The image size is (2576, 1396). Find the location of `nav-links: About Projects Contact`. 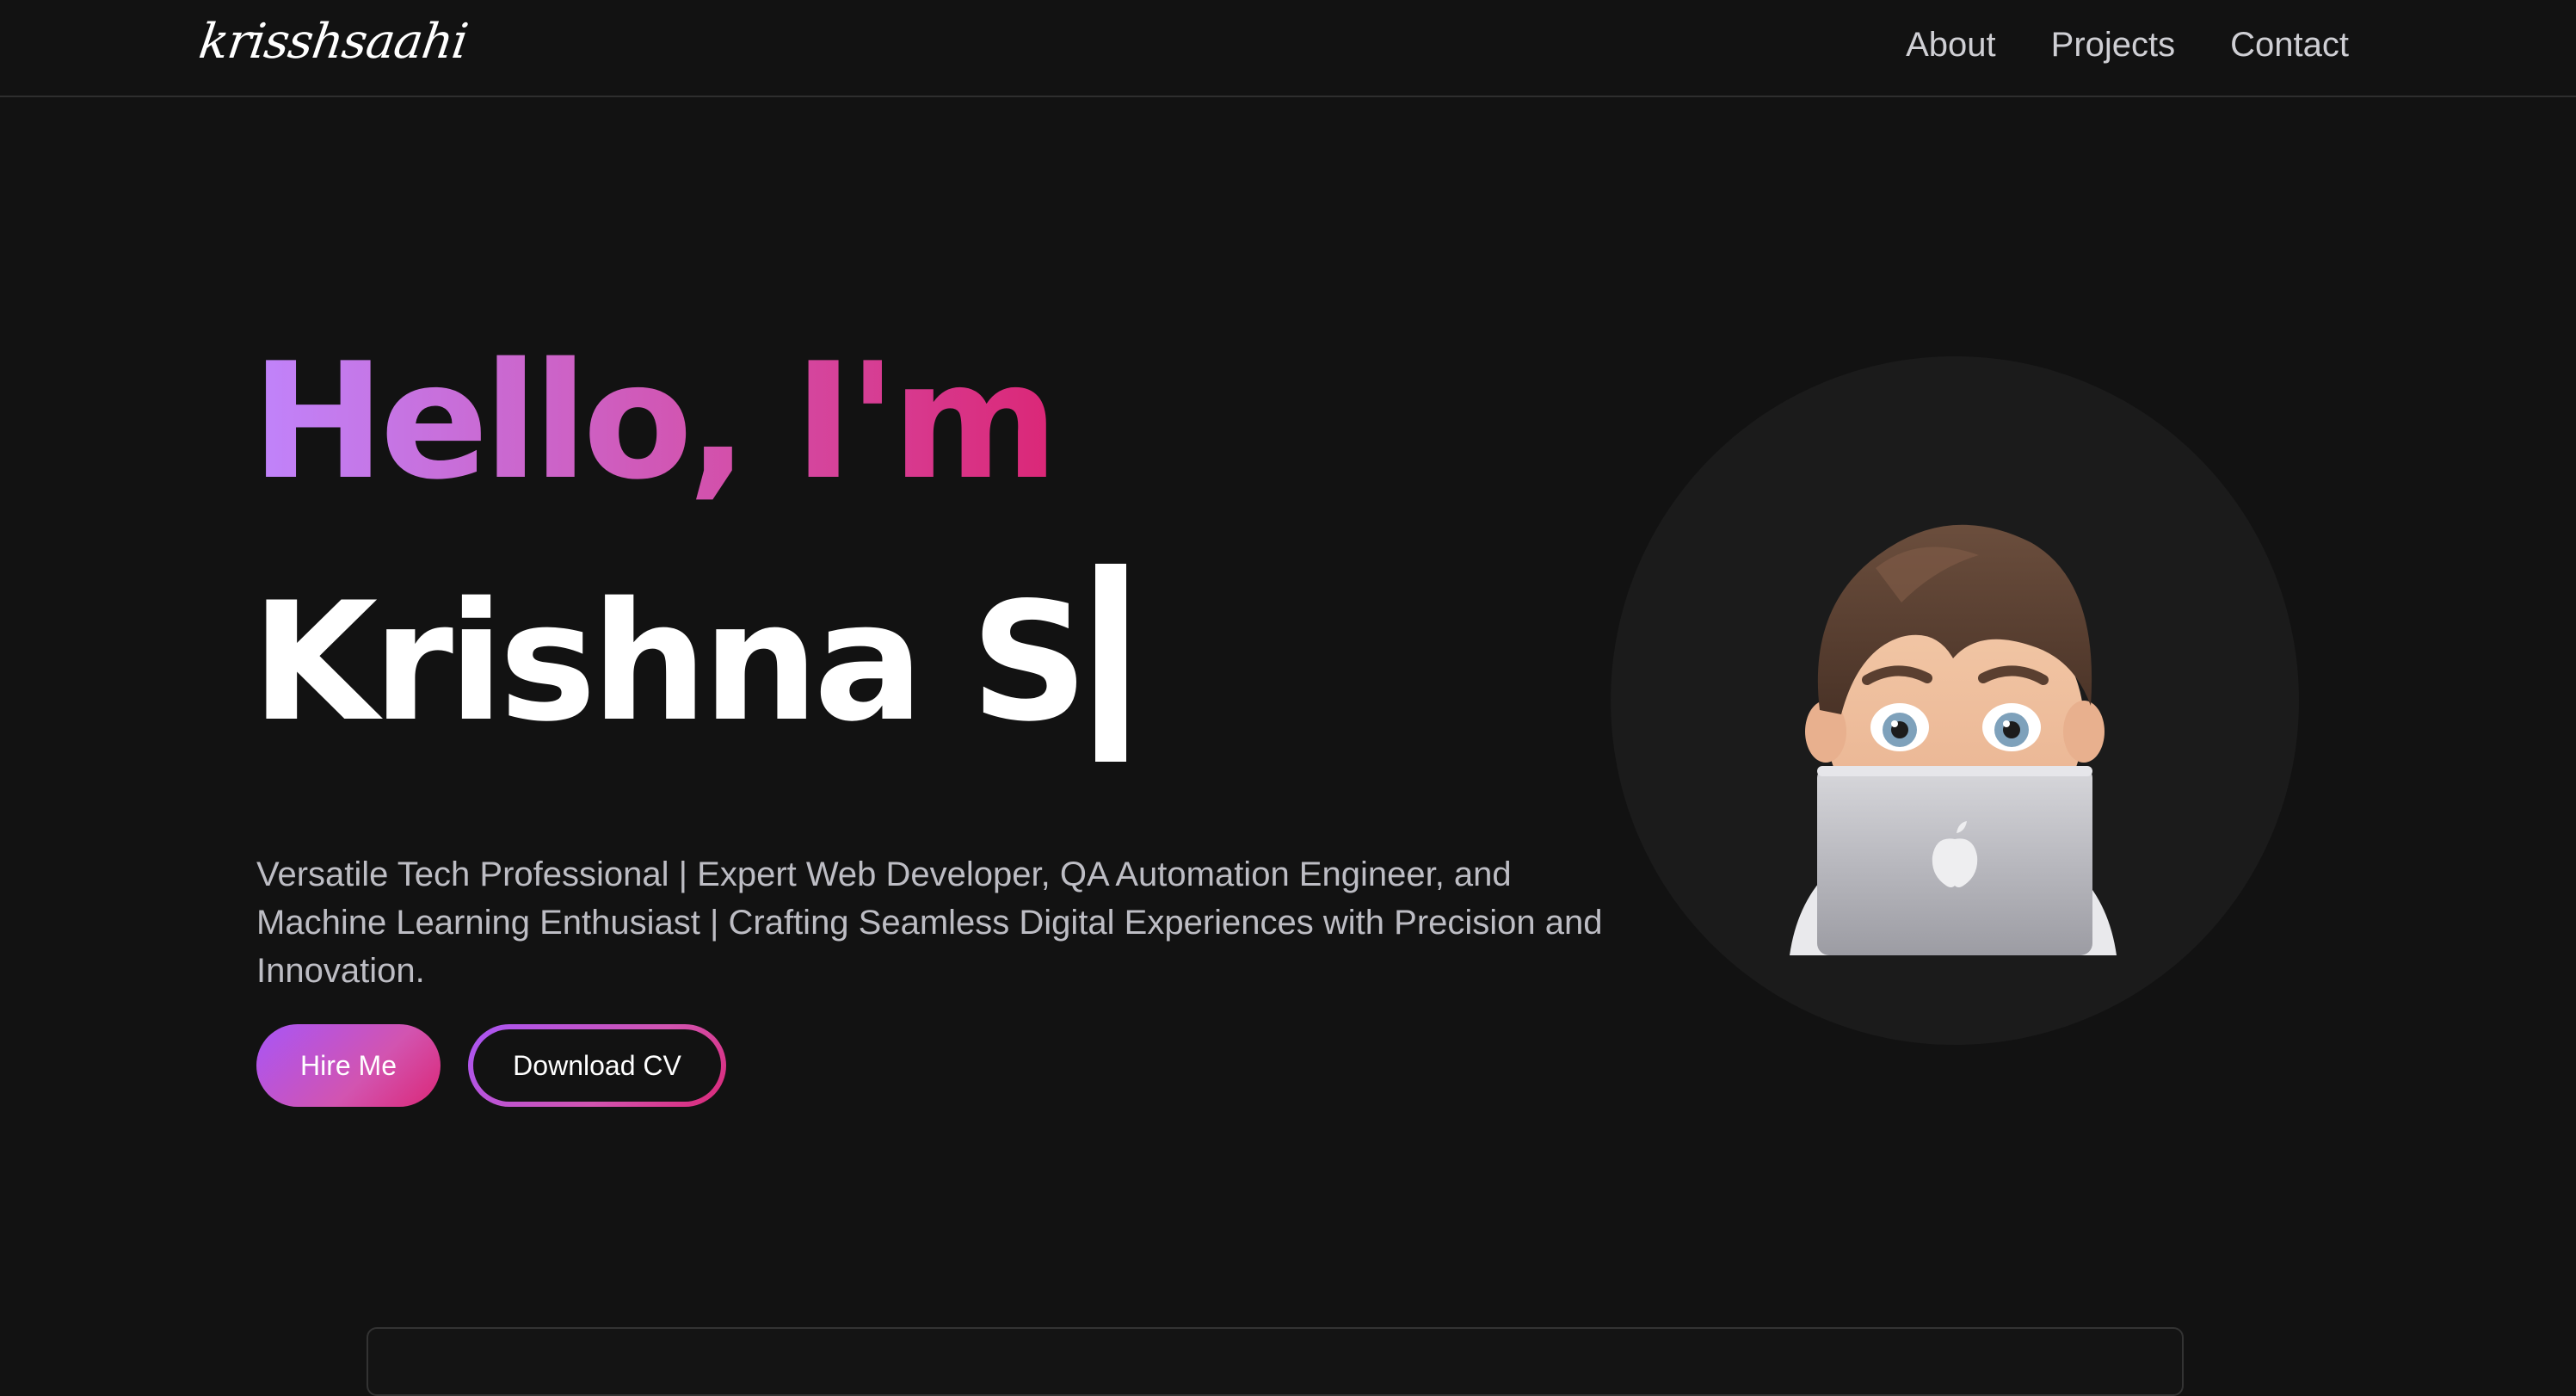

nav-links: About Projects Contact is located at coordinates (2127, 45).